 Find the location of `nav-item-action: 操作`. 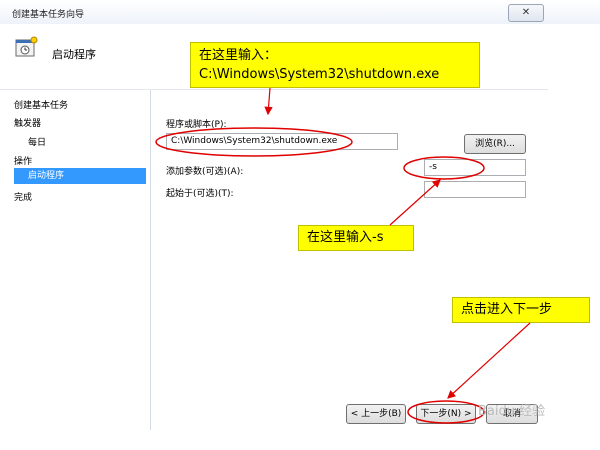

nav-item-action: 操作 is located at coordinates (23, 160).